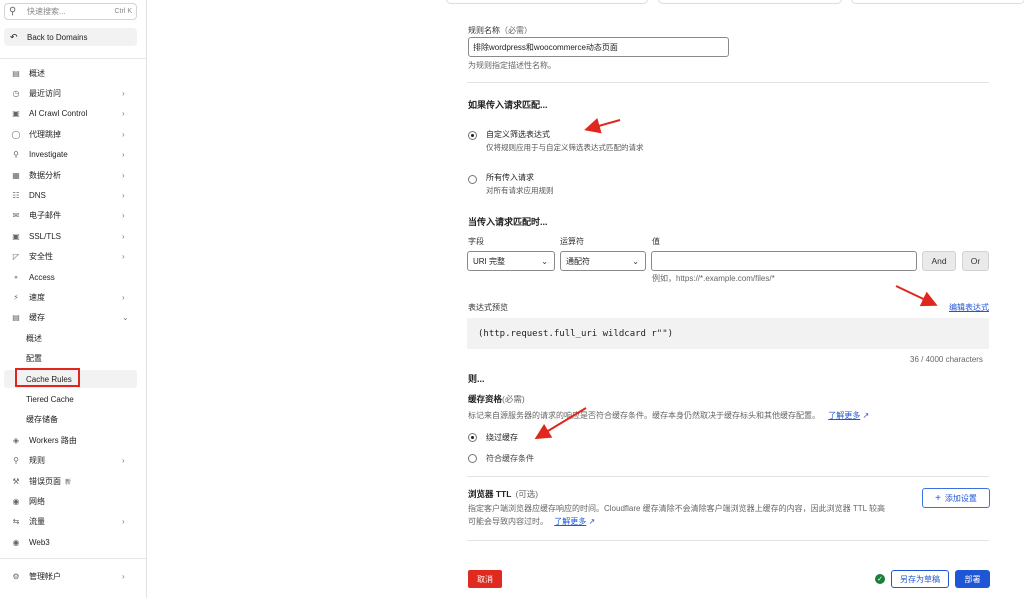 The image size is (1024, 598). Describe the element at coordinates (844, 415) in the screenshot. I see `learn-more-link: 了解更多` at that location.